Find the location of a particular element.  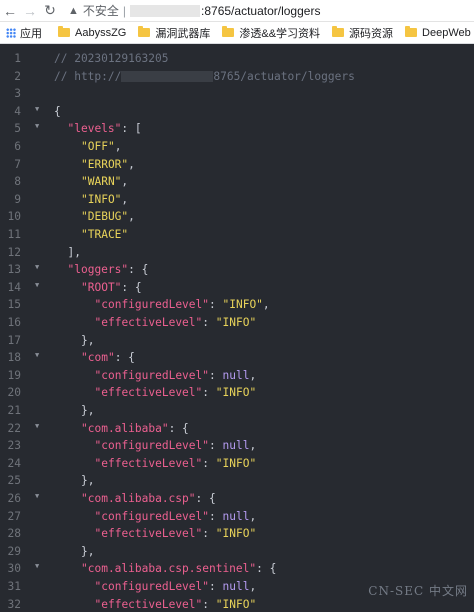

configured-level-value: "INFO" is located at coordinates (242, 305).